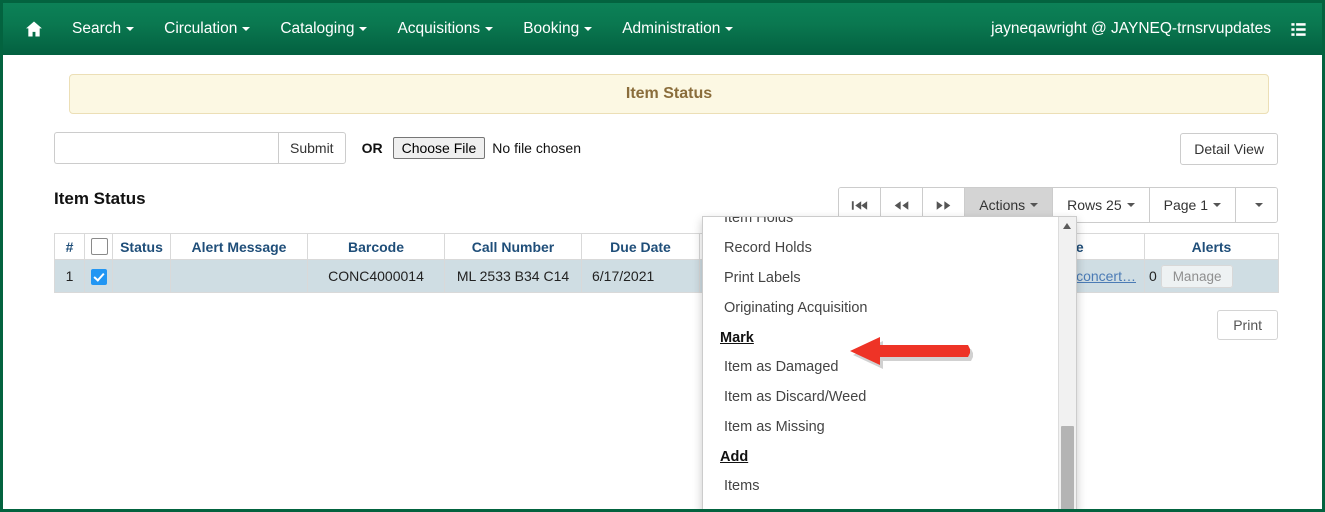 The image size is (1325, 512). What do you see at coordinates (439, 28) in the screenshot?
I see `nav-label: Acquisitions` at bounding box center [439, 28].